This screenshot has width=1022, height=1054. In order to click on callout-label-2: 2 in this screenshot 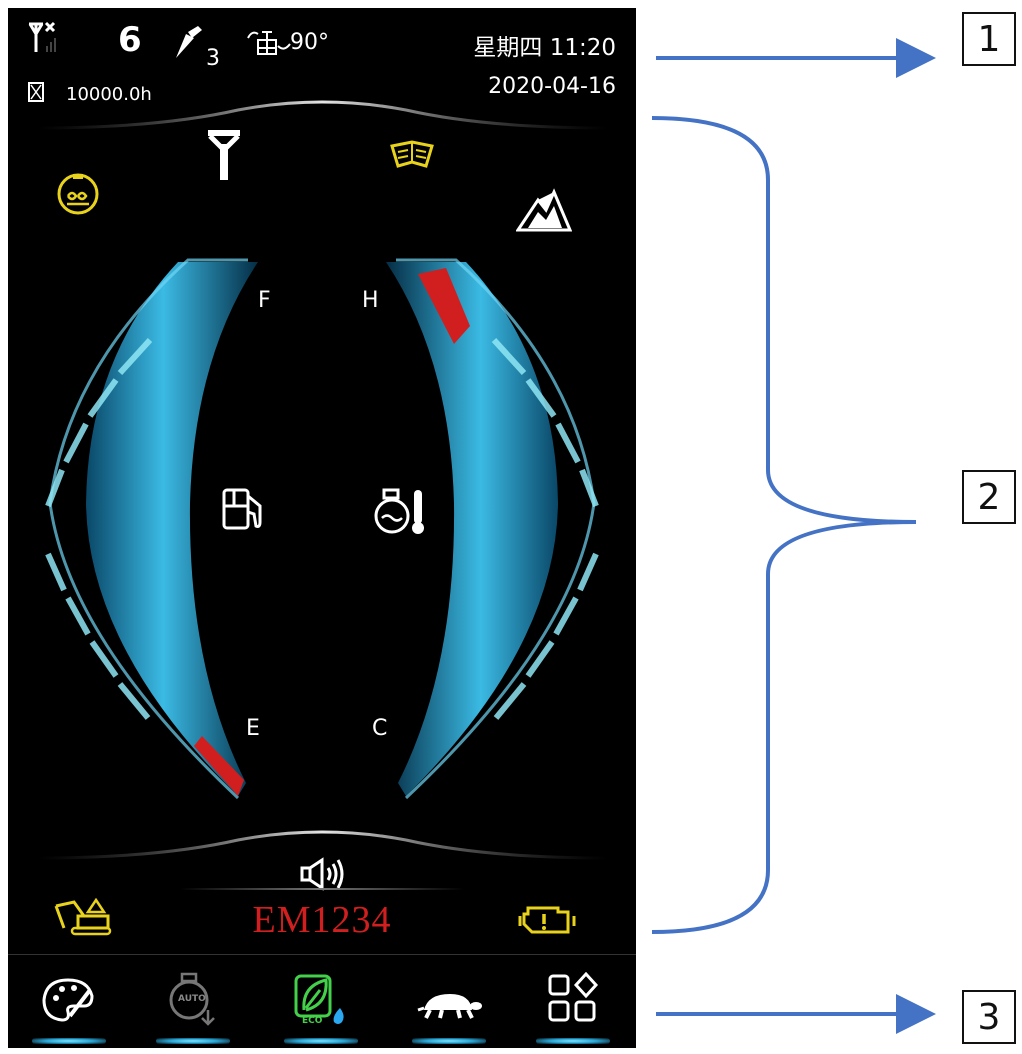, I will do `click(989, 497)`.